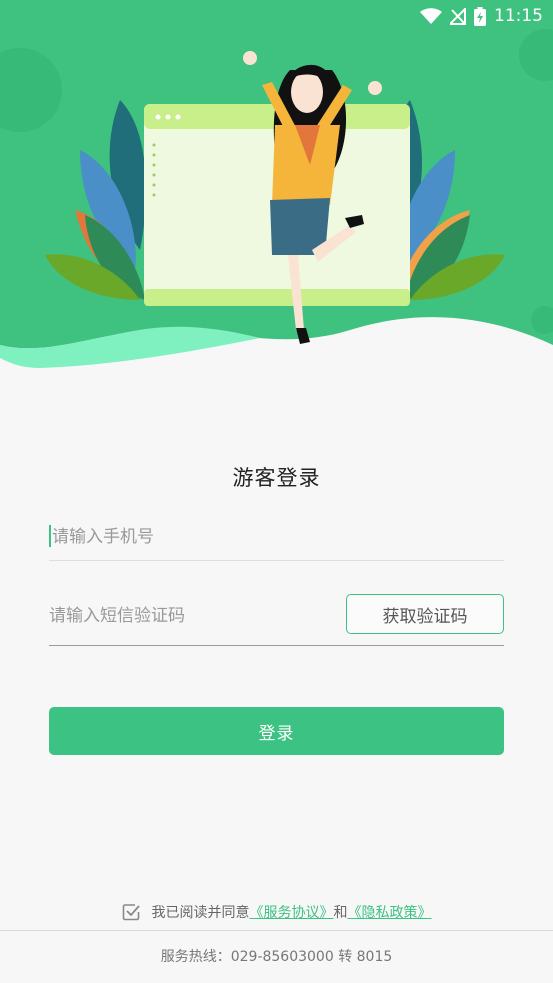 The image size is (553, 983). Describe the element at coordinates (276, 957) in the screenshot. I see `service-hotline: 服务热线：029-85603000 转 8015` at that location.